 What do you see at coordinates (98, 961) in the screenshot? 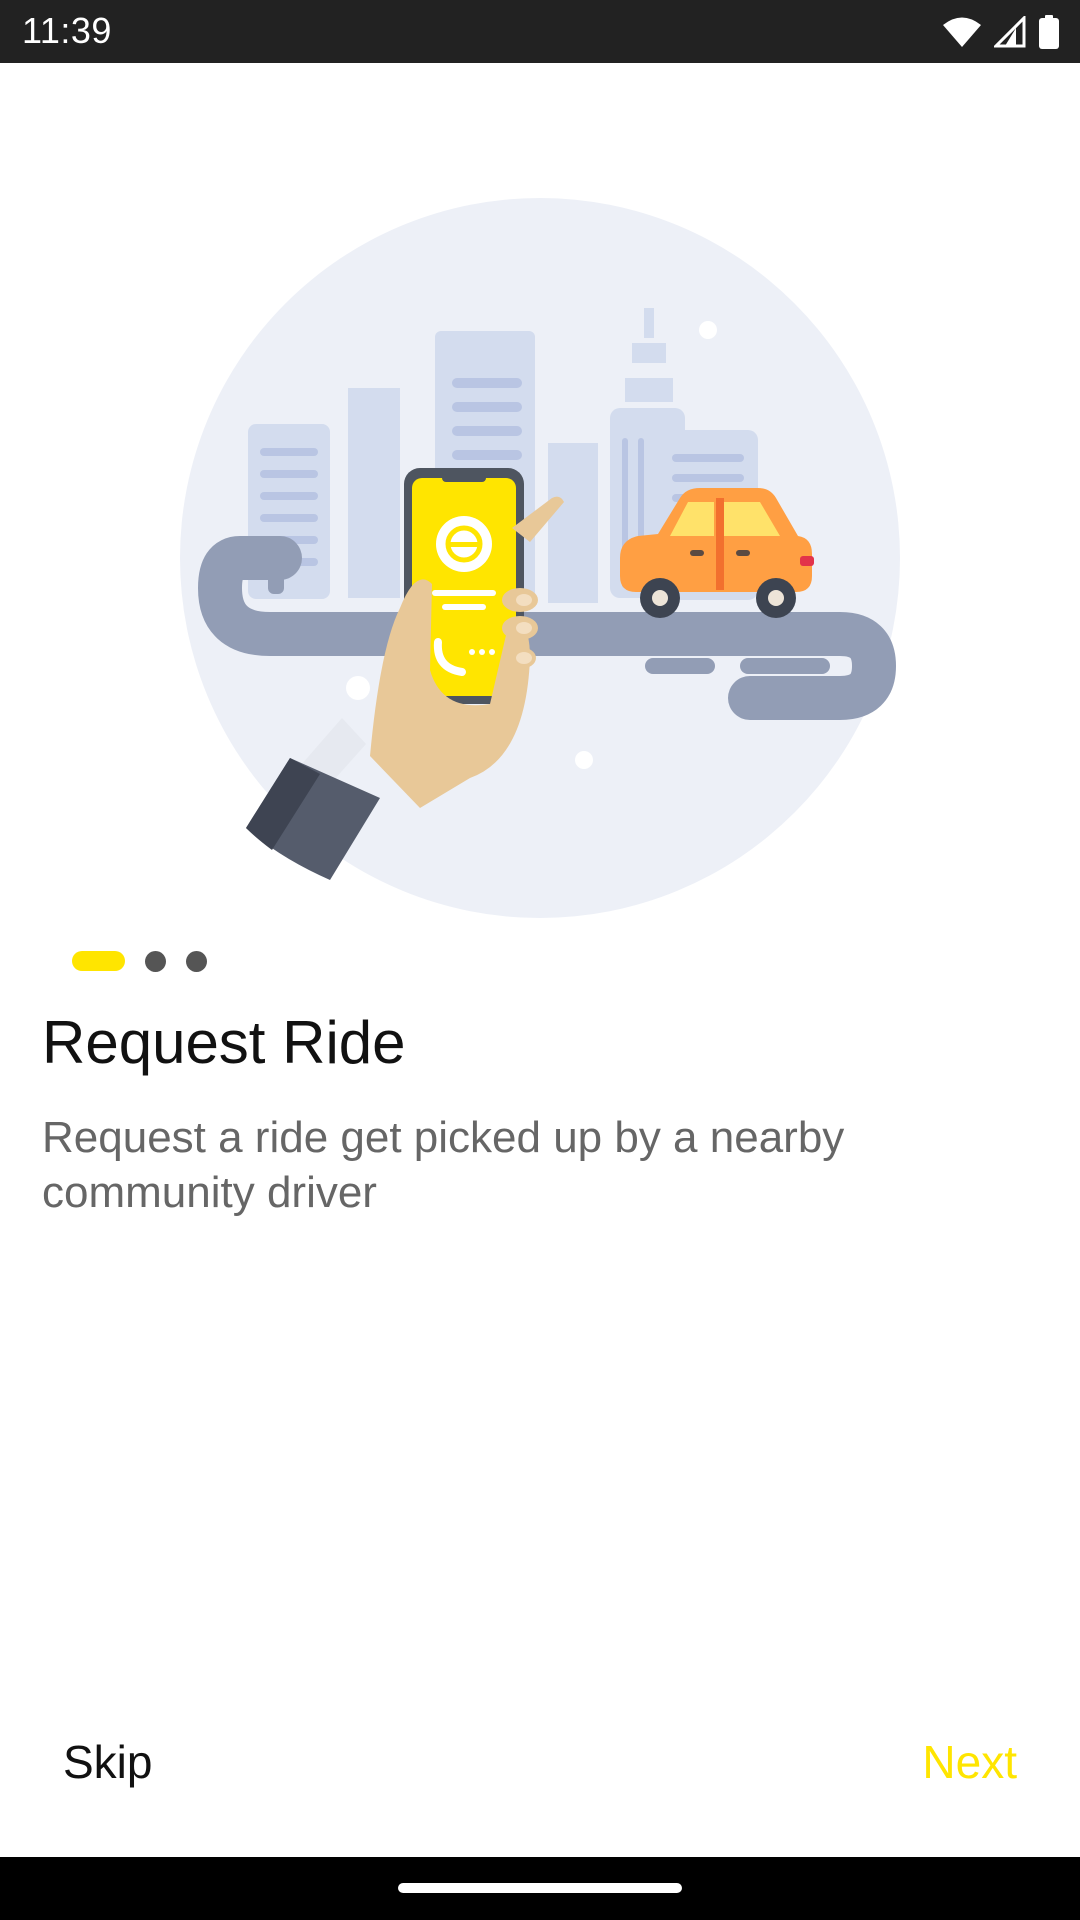
I see `page-dot-active` at bounding box center [98, 961].